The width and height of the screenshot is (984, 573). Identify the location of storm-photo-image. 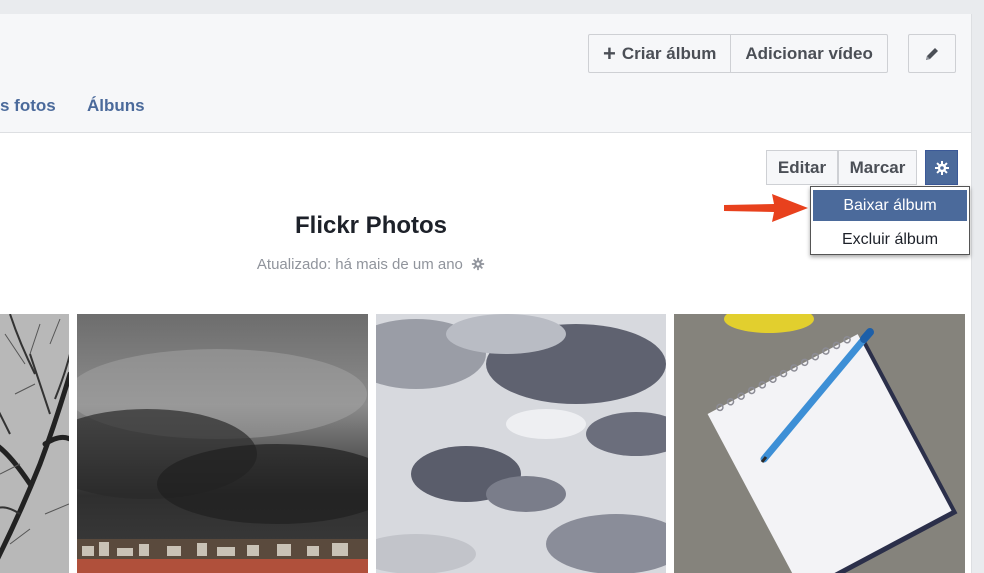
(222, 443).